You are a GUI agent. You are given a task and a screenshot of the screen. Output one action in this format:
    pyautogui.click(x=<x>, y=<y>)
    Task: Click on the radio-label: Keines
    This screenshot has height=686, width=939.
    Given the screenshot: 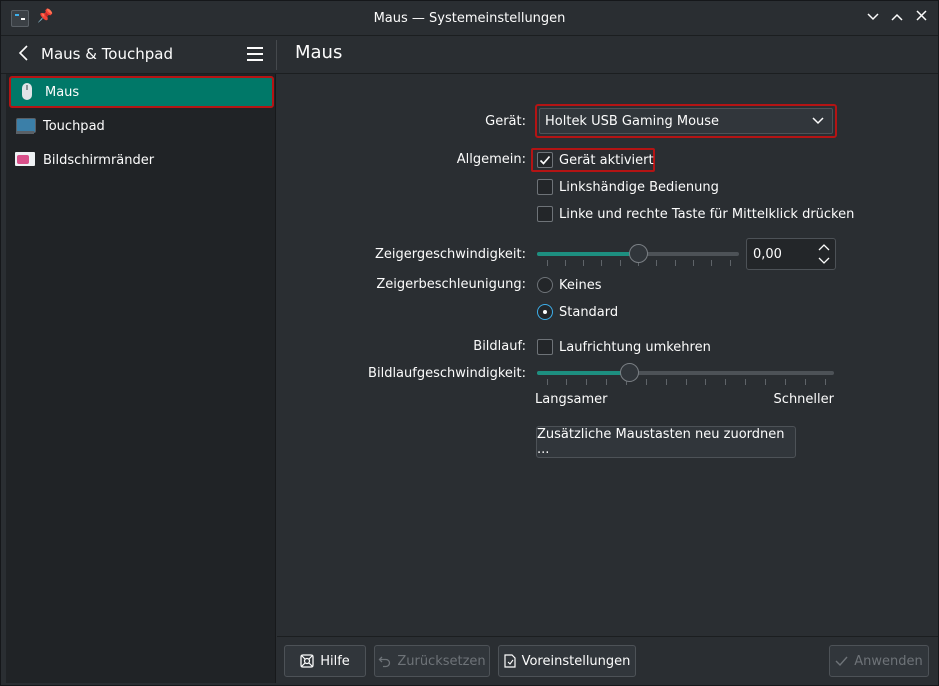 What is the action you would take?
    pyautogui.click(x=580, y=285)
    